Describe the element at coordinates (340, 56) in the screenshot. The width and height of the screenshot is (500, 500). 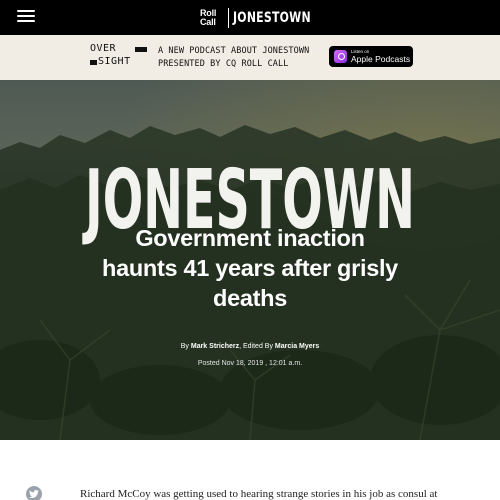
I see `apple-podcasts-icon` at that location.